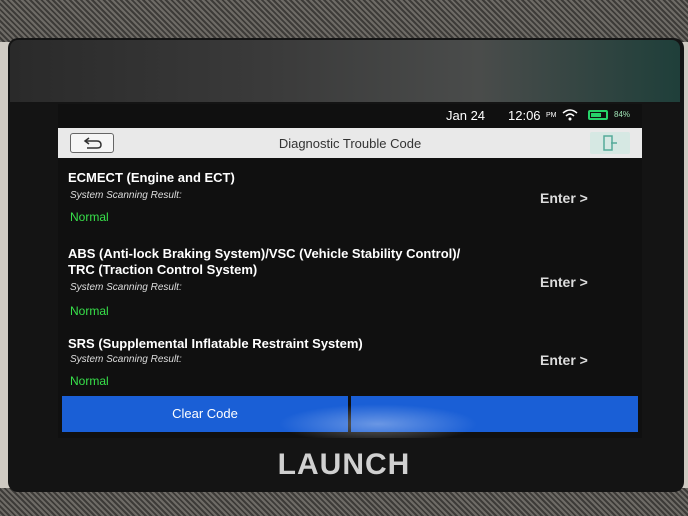  What do you see at coordinates (350, 115) in the screenshot?
I see `status-bar: Jan 24 12:06 PM 84%` at bounding box center [350, 115].